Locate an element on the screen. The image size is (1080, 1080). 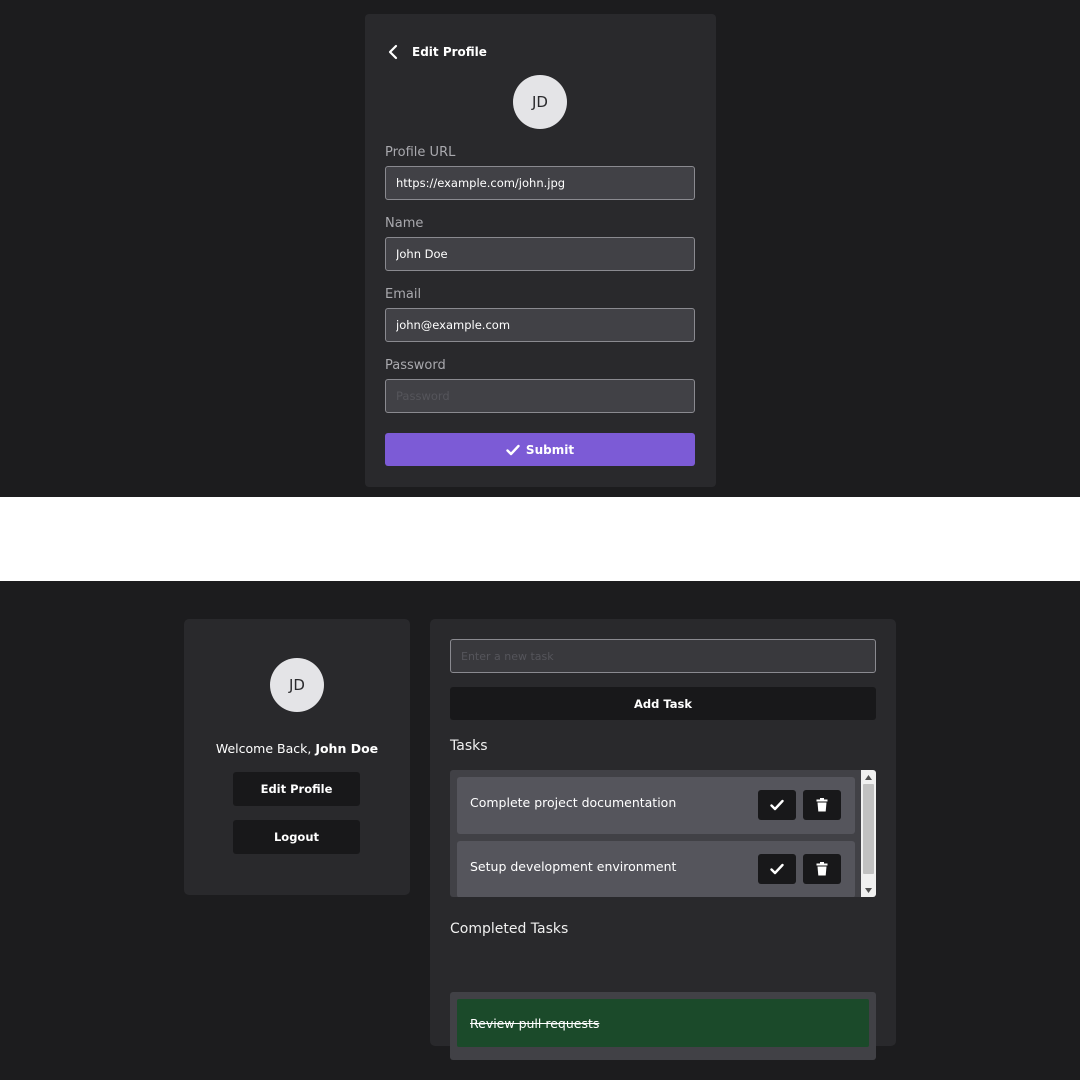
chevron-left-icon is located at coordinates (393, 52).